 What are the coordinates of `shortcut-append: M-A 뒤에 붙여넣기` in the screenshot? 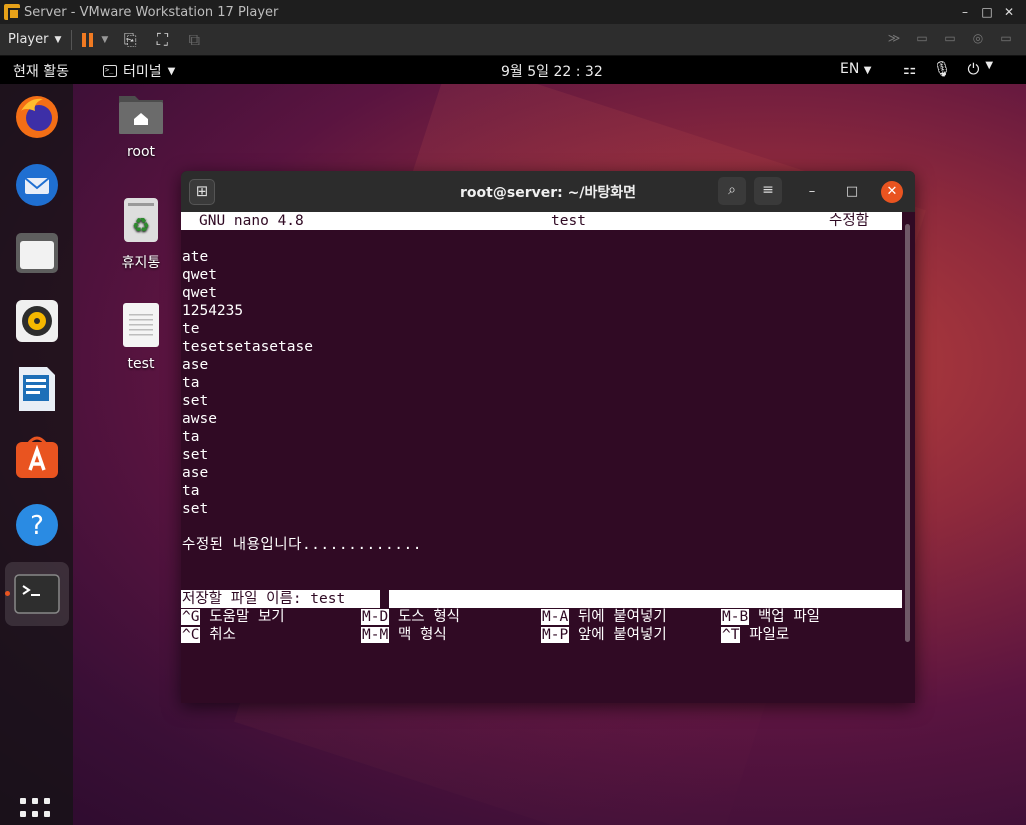 It's located at (604, 617).